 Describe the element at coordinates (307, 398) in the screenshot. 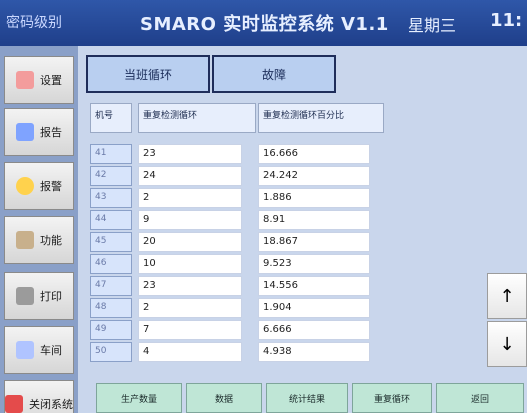

I see `bottom-button-stat-results: 统计结果` at that location.